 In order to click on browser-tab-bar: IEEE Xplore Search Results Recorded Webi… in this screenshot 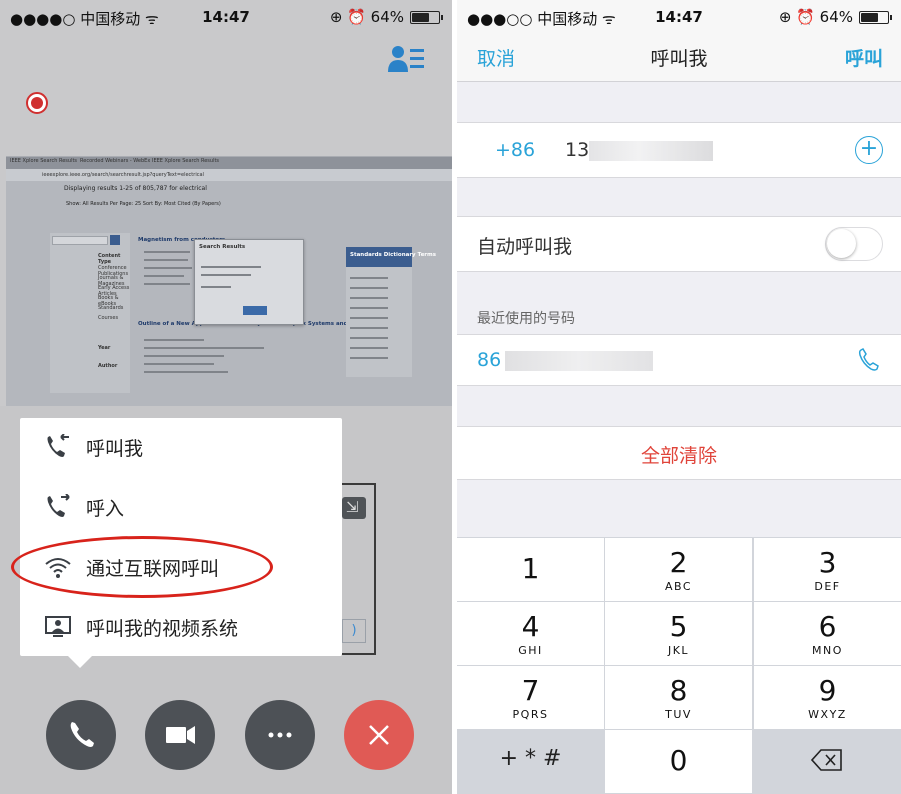, I will do `click(229, 163)`.